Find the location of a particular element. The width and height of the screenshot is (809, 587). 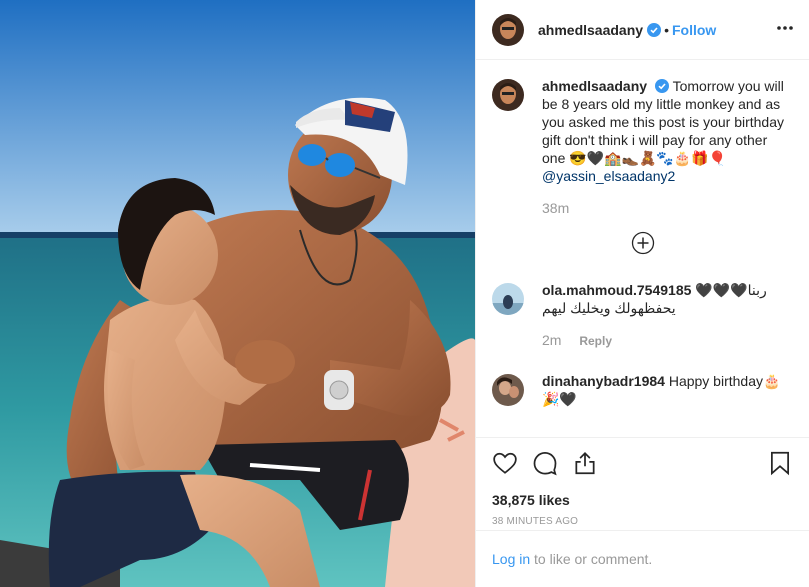

comment-time: 2m is located at coordinates (551, 340).